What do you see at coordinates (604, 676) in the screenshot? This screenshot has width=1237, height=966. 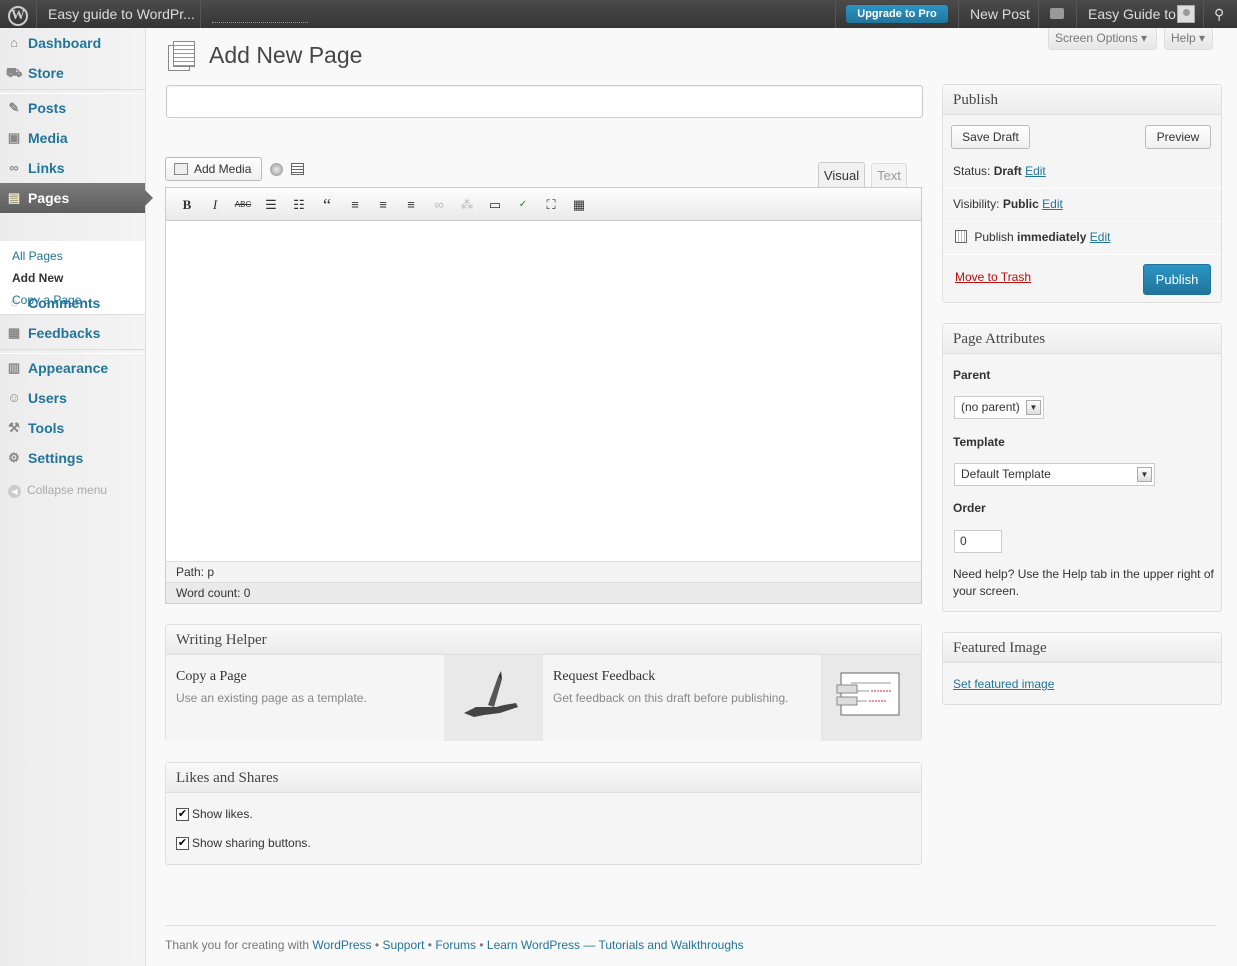 I see `request-feedback-title: Request Feedback` at bounding box center [604, 676].